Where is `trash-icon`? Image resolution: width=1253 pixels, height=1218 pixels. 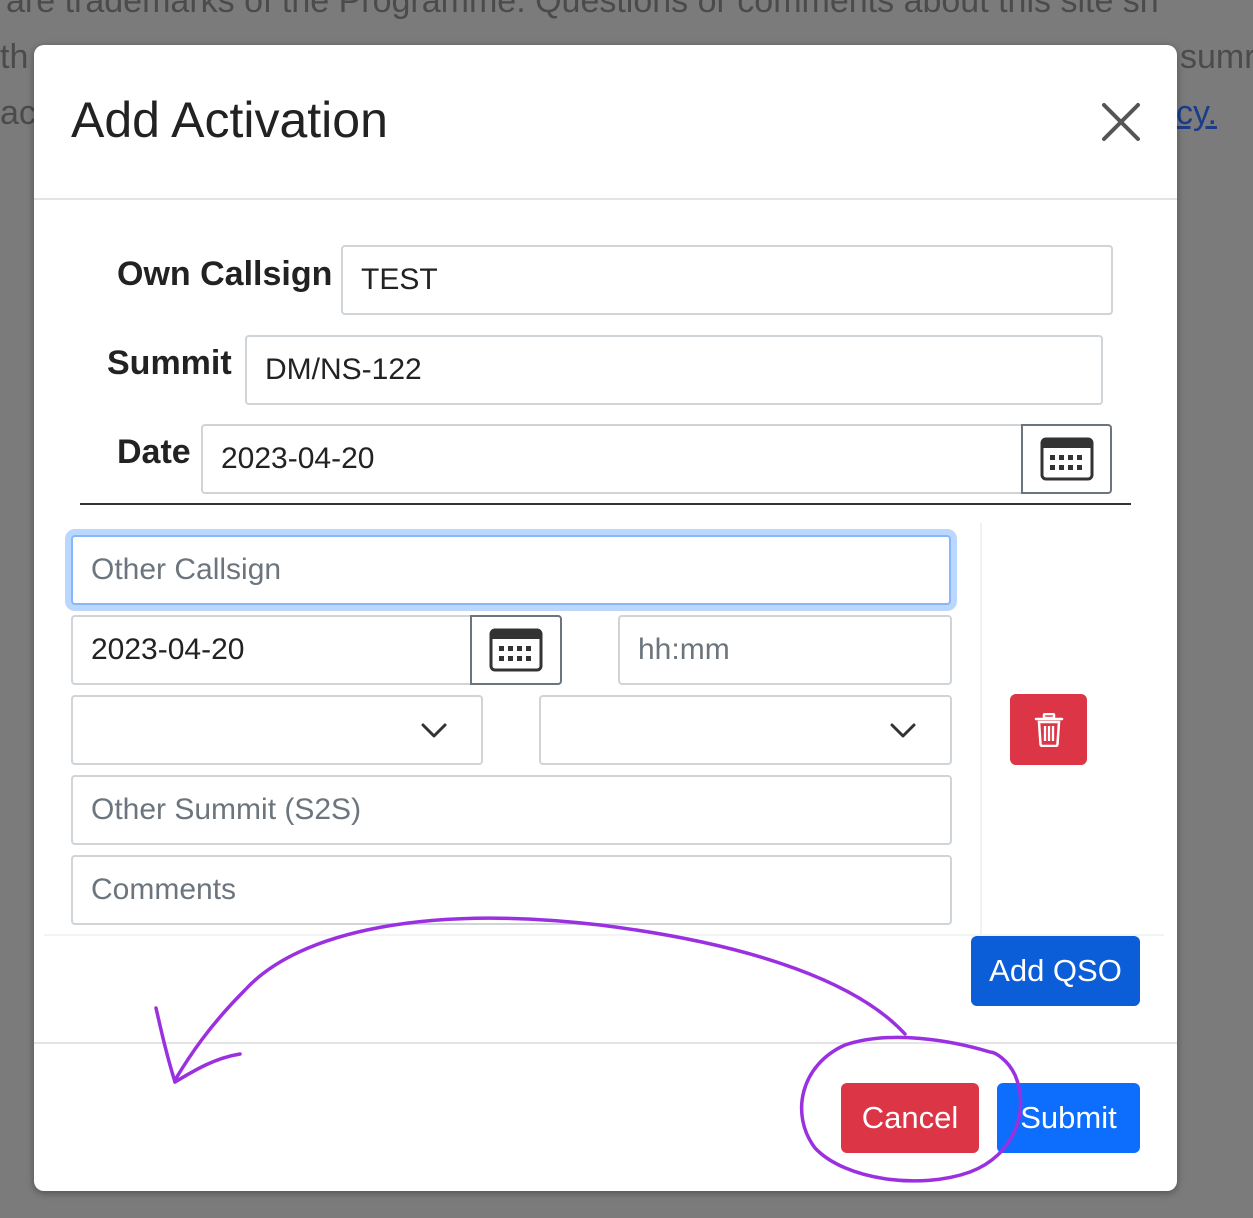 trash-icon is located at coordinates (1048, 729).